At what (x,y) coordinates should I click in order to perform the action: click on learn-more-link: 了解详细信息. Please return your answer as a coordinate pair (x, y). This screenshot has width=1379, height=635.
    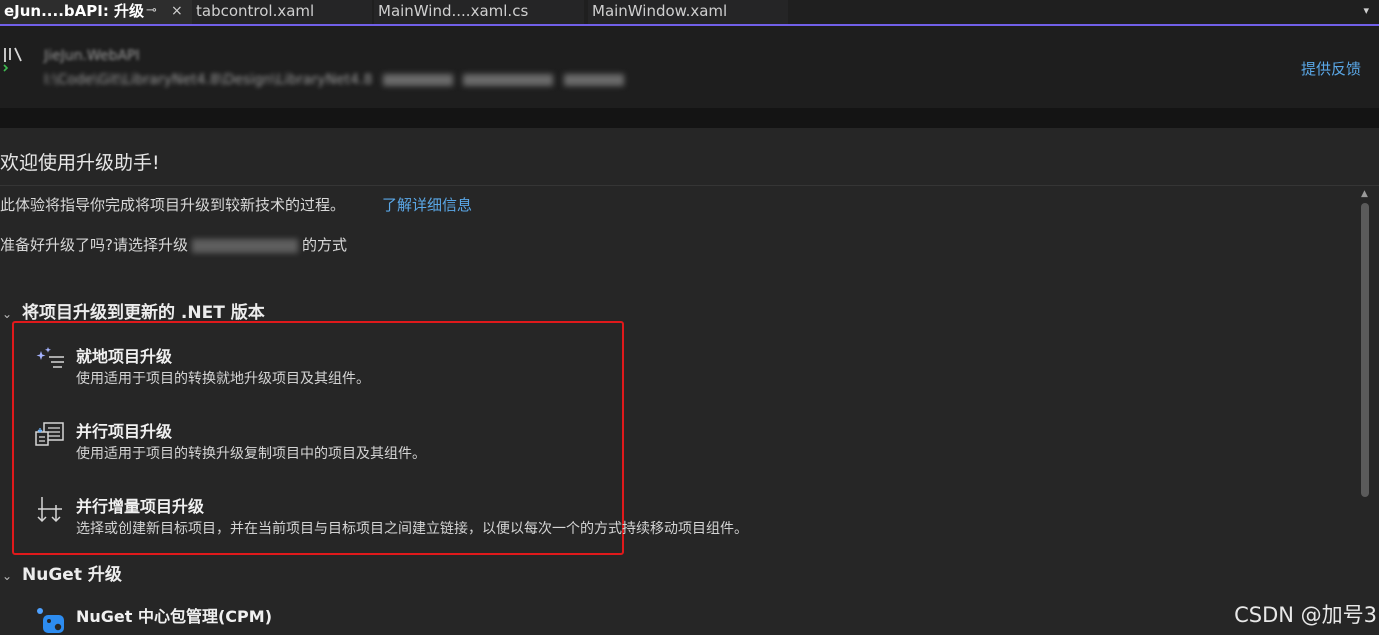
    Looking at the image, I should click on (427, 204).